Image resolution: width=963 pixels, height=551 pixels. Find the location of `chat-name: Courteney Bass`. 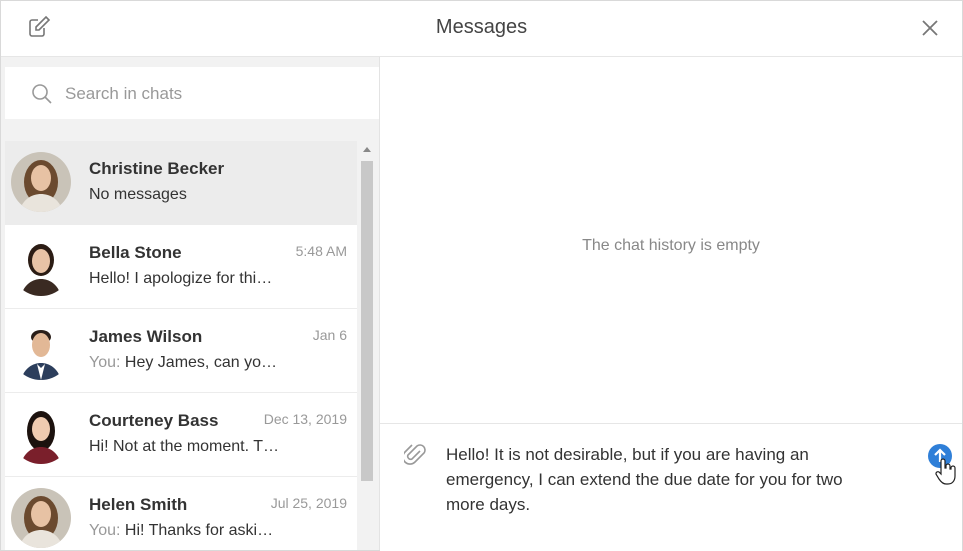

chat-name: Courteney Bass is located at coordinates (154, 420).